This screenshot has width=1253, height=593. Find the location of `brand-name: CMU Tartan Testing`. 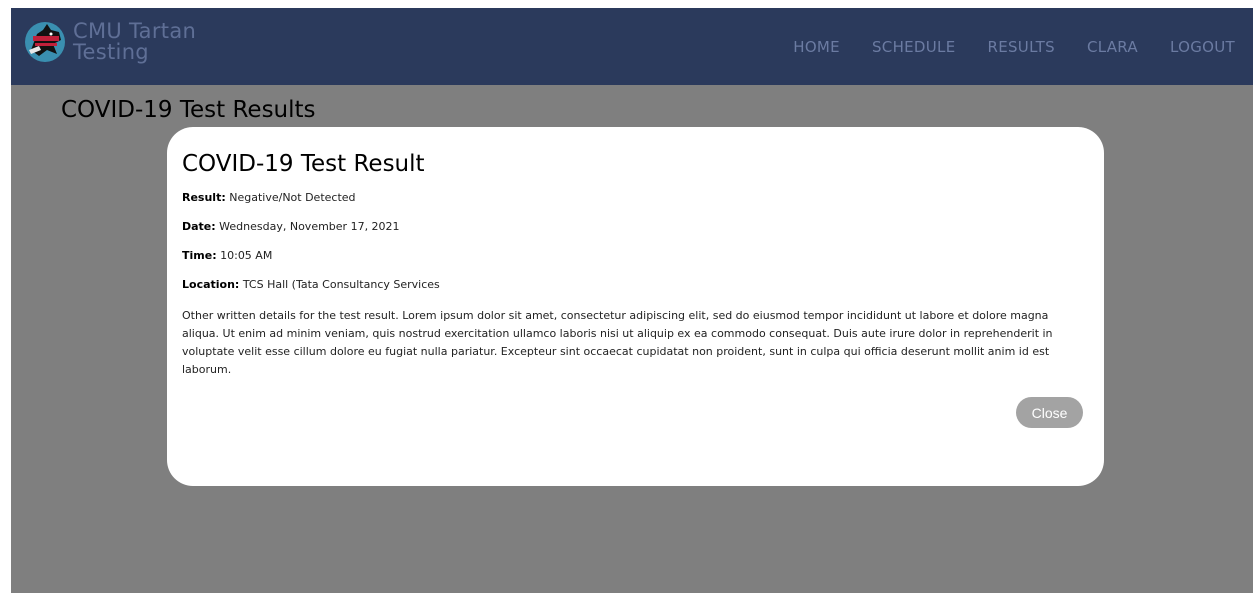

brand-name: CMU Tartan Testing is located at coordinates (134, 42).